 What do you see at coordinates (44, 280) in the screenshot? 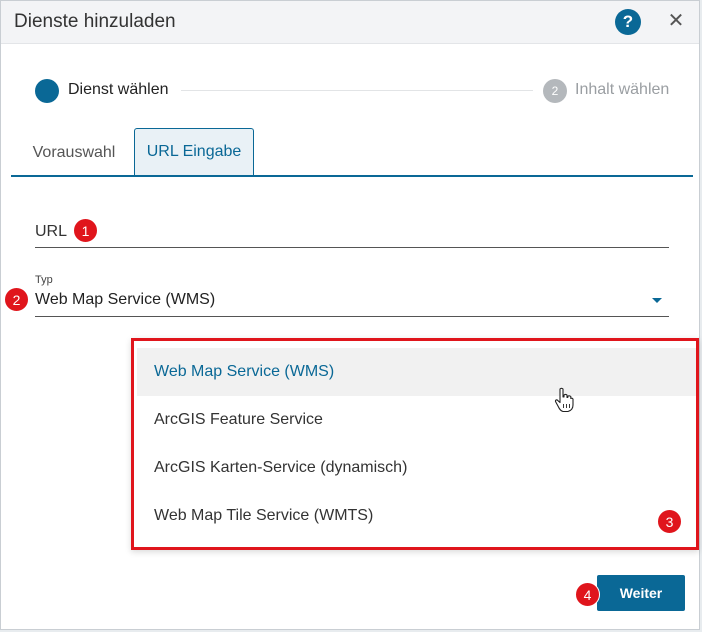
I see `type-field-label: Typ` at bounding box center [44, 280].